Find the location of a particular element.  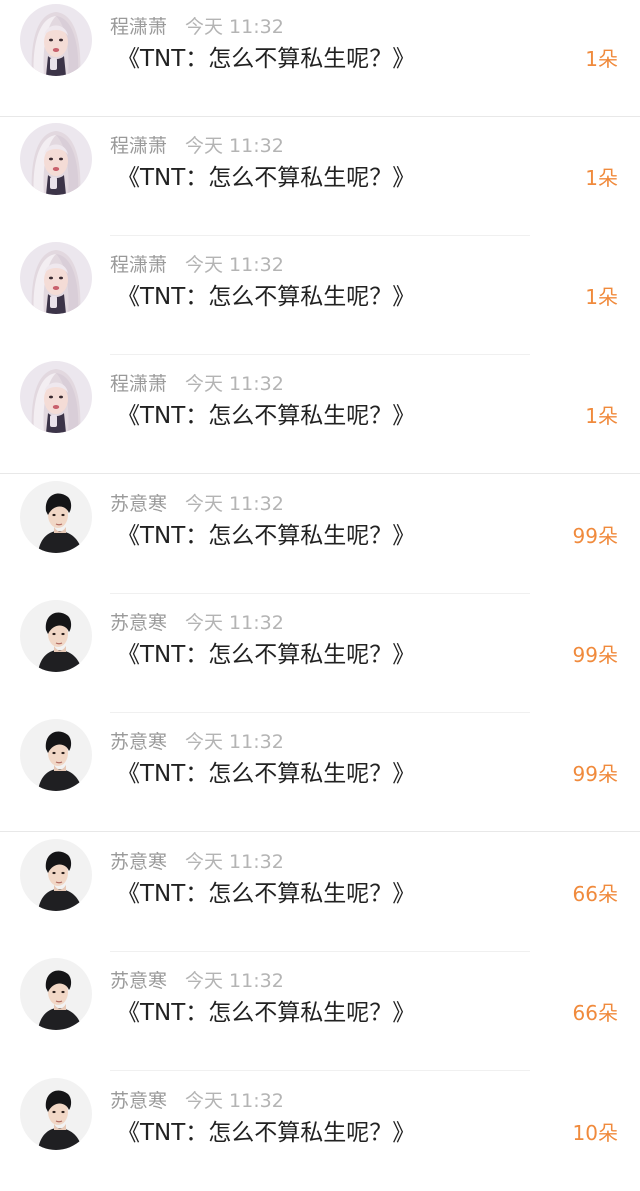

list-item: 苏意寒 今天 11:32 《TNT：怎么不算私生呢？》 10朵 is located at coordinates (320, 1131).